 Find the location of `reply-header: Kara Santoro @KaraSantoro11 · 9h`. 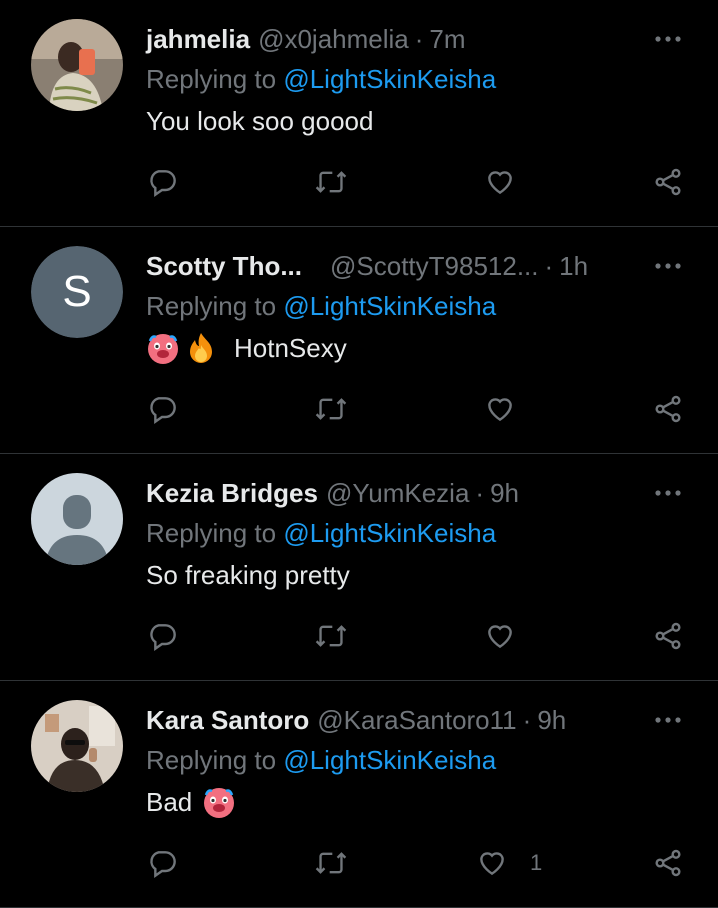

reply-header: Kara Santoro @KaraSantoro11 · 9h is located at coordinates (417, 720).